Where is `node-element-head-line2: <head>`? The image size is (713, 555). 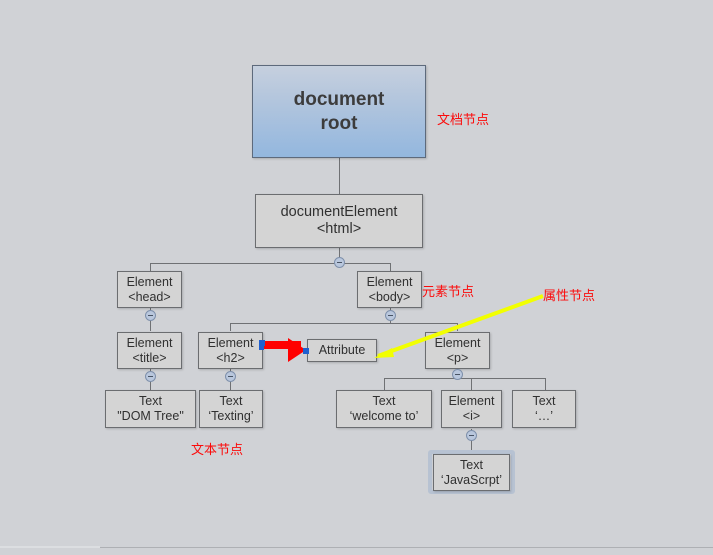
node-element-head-line2: <head> is located at coordinates (149, 296).